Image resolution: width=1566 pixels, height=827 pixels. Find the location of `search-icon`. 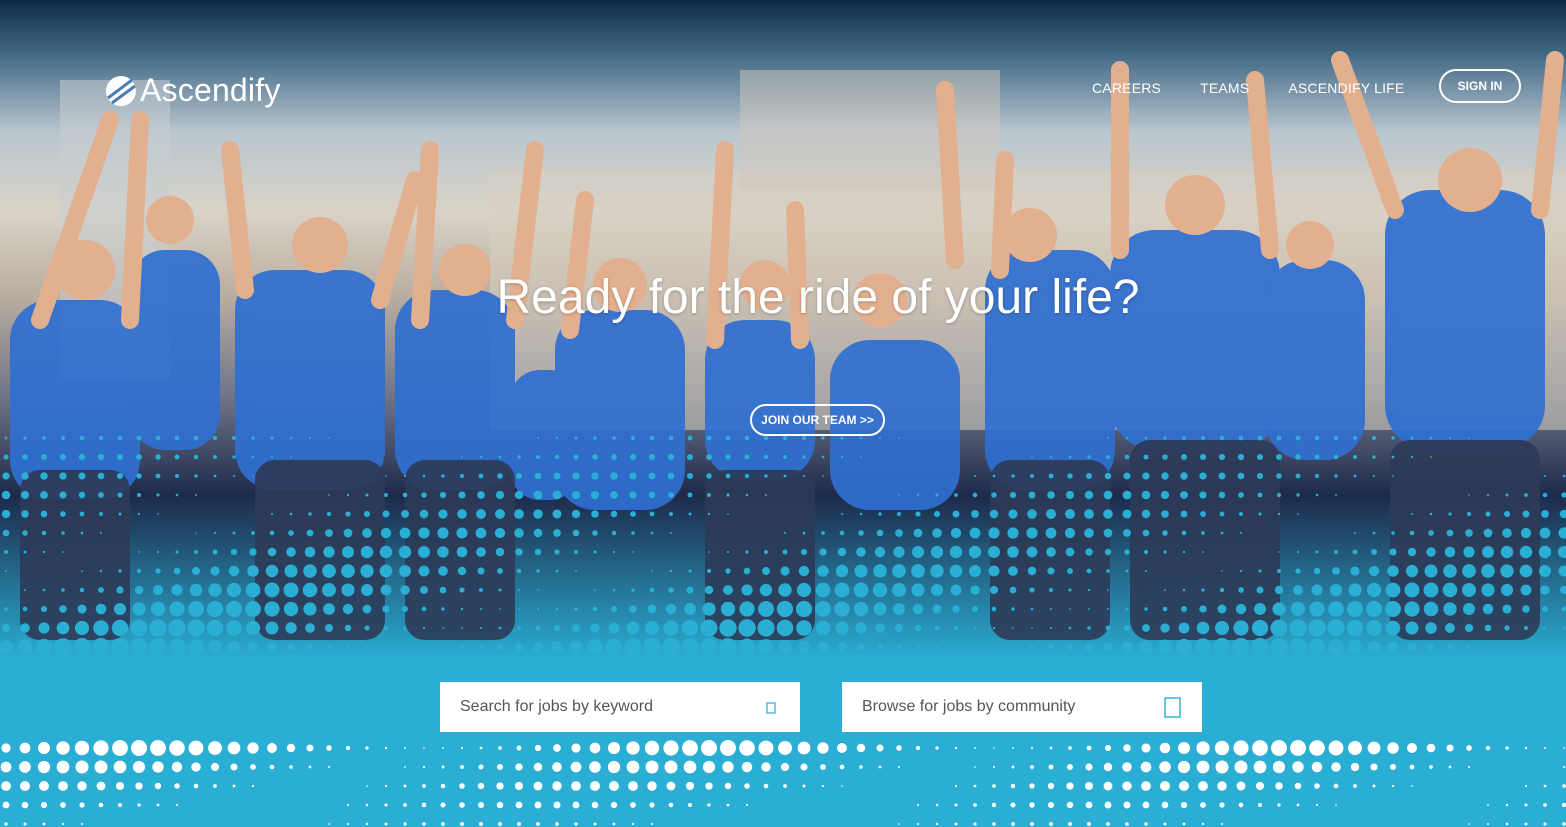

search-icon is located at coordinates (771, 707).